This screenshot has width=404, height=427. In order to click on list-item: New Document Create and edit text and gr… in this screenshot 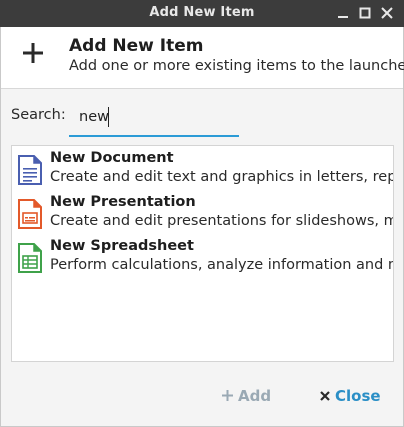, I will do `click(202, 170)`.